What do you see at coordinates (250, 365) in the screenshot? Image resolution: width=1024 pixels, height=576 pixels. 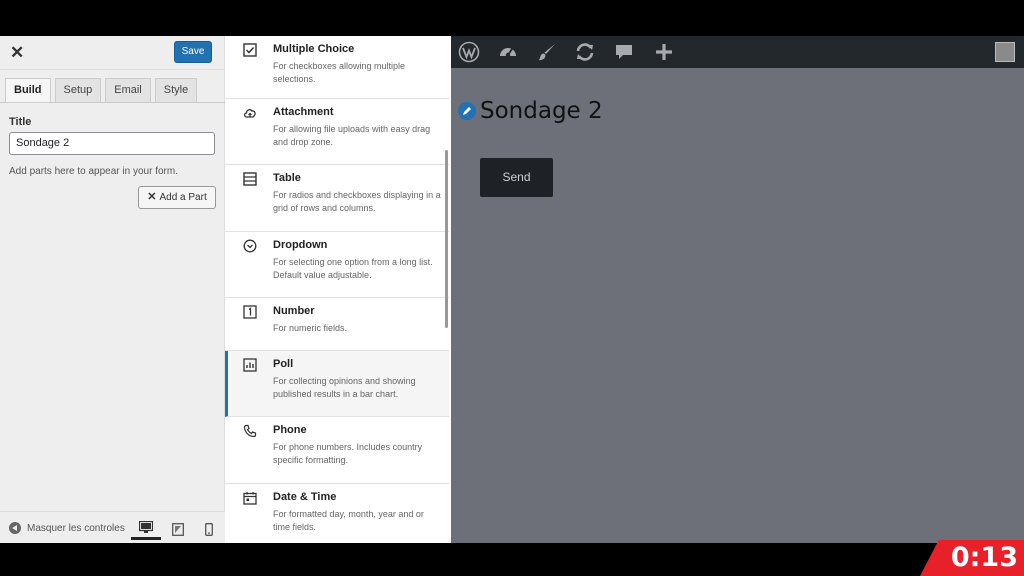 I see `poll-icon` at bounding box center [250, 365].